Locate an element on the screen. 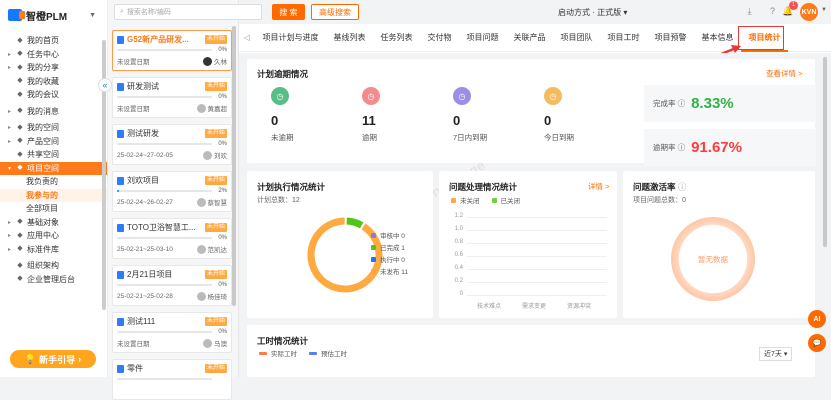 This screenshot has height=400, width=831. sidebar-item: ◆ 我的首页 is located at coordinates (53, 41).